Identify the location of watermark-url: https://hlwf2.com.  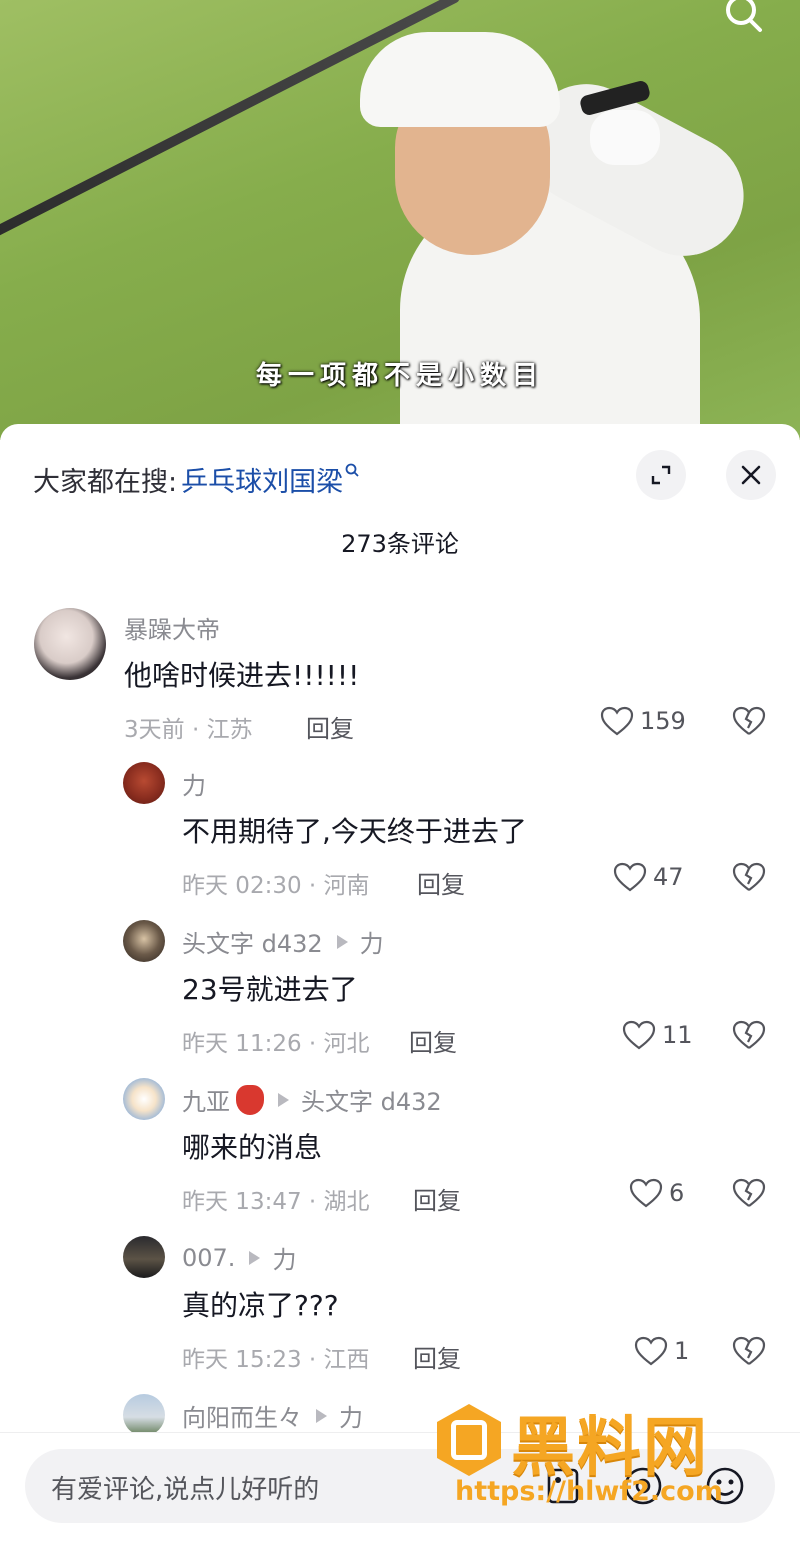
(589, 1491).